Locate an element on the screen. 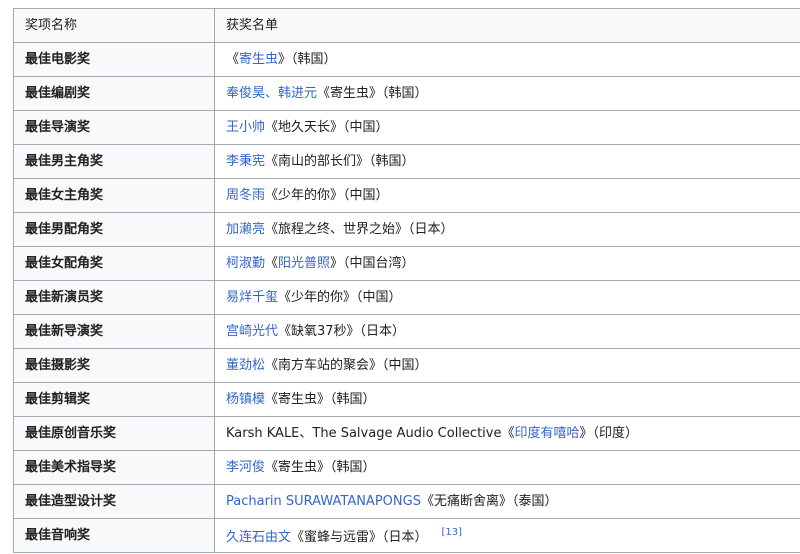 The height and width of the screenshot is (554, 800). winner-link: 宫崎光代 is located at coordinates (252, 331).